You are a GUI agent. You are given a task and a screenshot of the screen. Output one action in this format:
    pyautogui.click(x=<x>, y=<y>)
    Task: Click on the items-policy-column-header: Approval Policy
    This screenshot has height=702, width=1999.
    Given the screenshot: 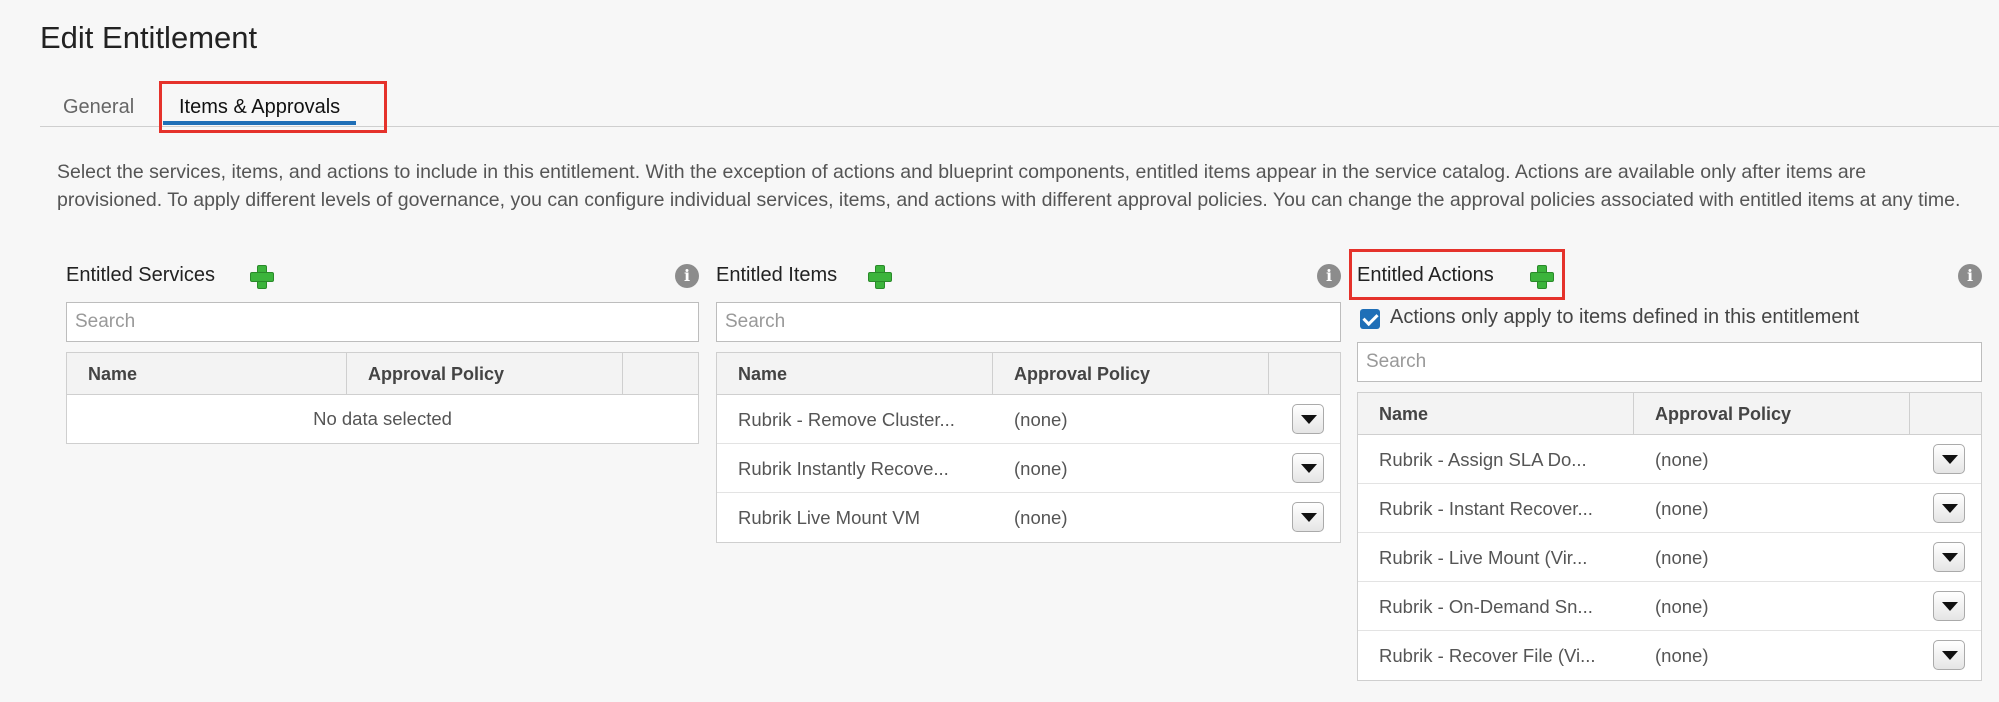 What is the action you would take?
    pyautogui.click(x=1131, y=373)
    